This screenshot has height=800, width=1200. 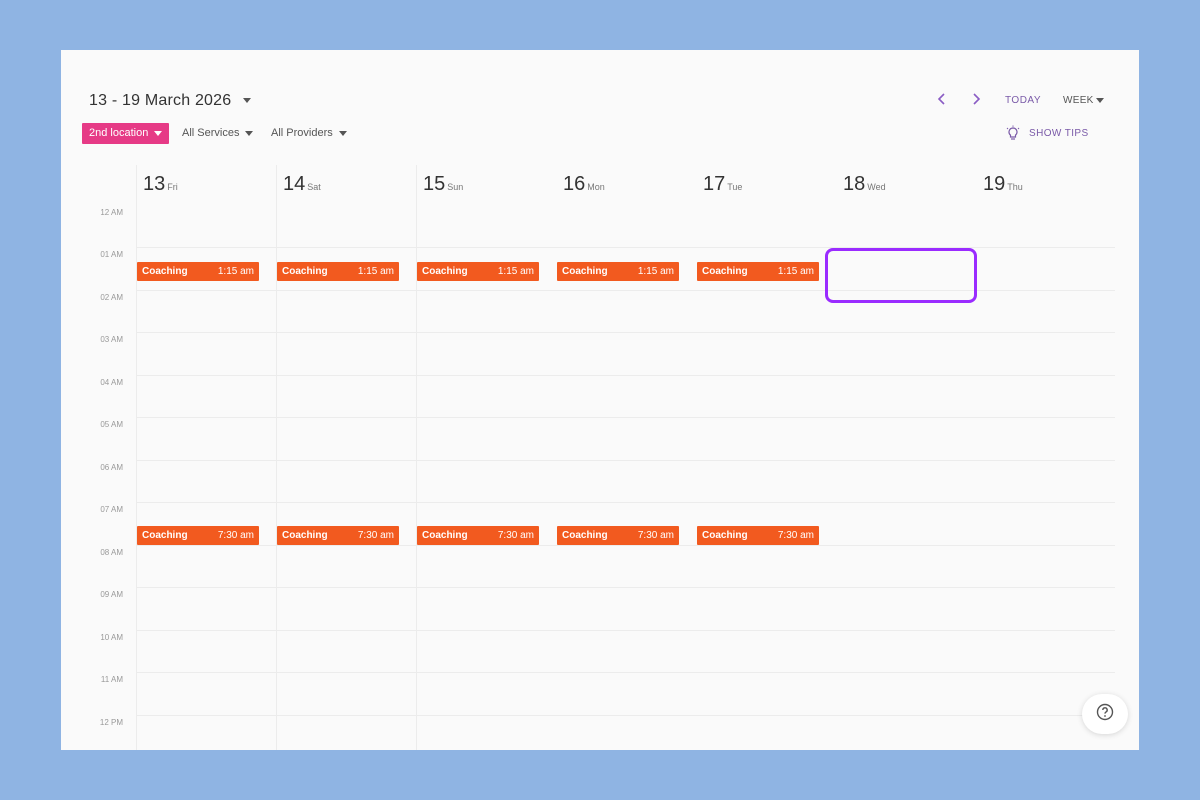 What do you see at coordinates (854, 184) in the screenshot?
I see `day-number: 18` at bounding box center [854, 184].